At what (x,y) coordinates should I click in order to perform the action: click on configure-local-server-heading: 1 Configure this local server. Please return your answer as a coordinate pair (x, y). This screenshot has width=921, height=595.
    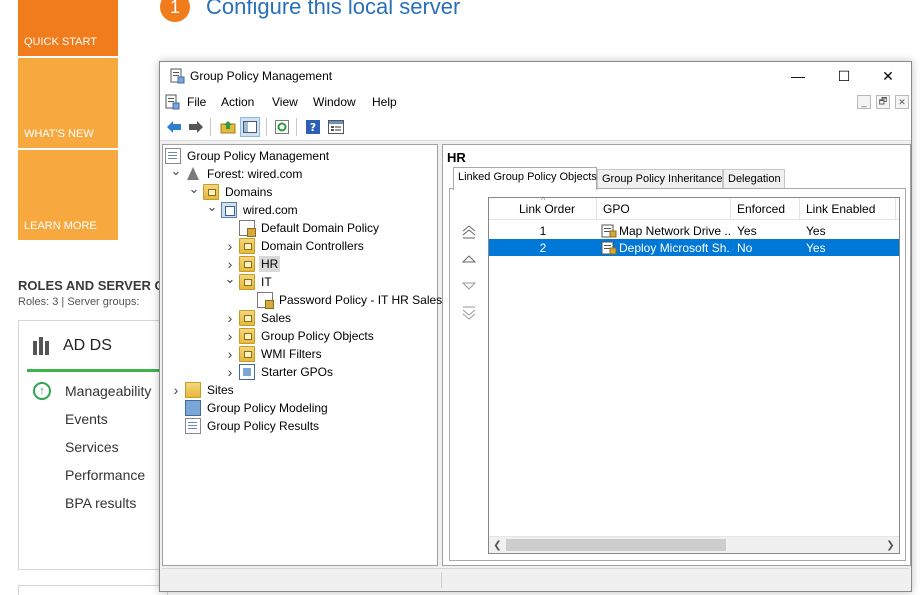
    Looking at the image, I should click on (310, 11).